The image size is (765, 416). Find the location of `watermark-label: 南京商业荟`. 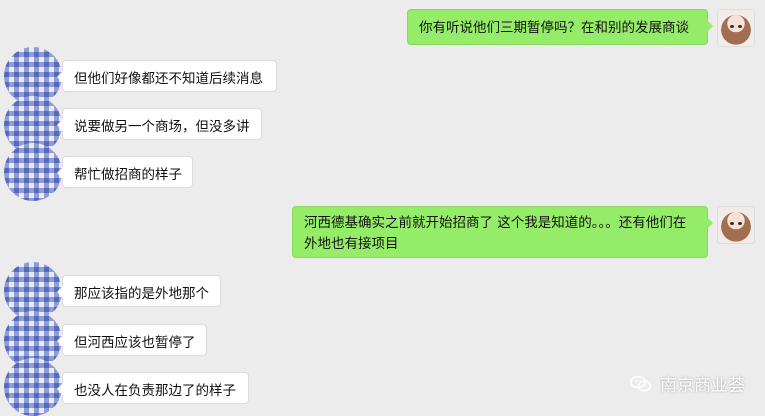

watermark-label: 南京商业荟 is located at coordinates (702, 386).